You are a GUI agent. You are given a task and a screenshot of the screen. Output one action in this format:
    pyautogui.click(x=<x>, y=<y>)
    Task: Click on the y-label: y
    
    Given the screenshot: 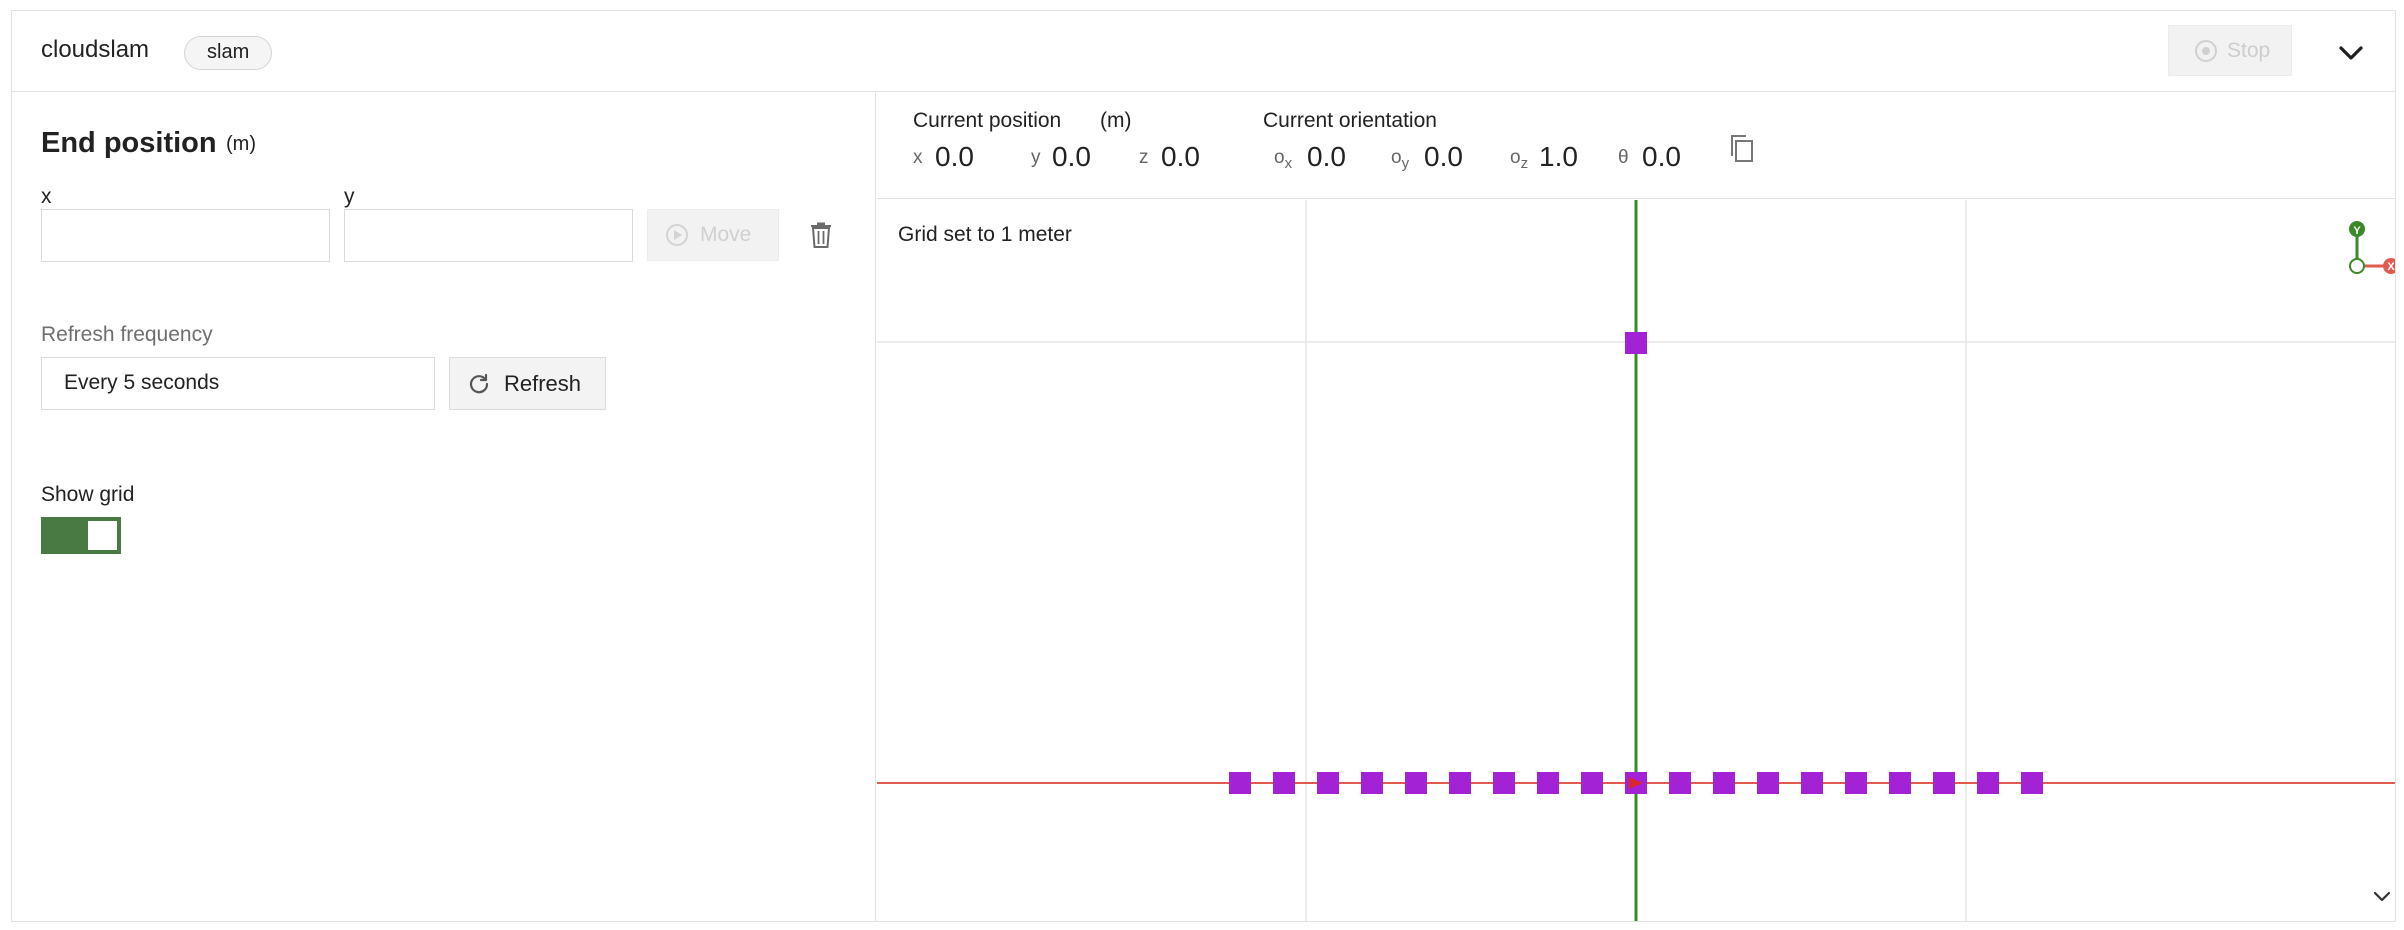 What is the action you would take?
    pyautogui.click(x=349, y=196)
    